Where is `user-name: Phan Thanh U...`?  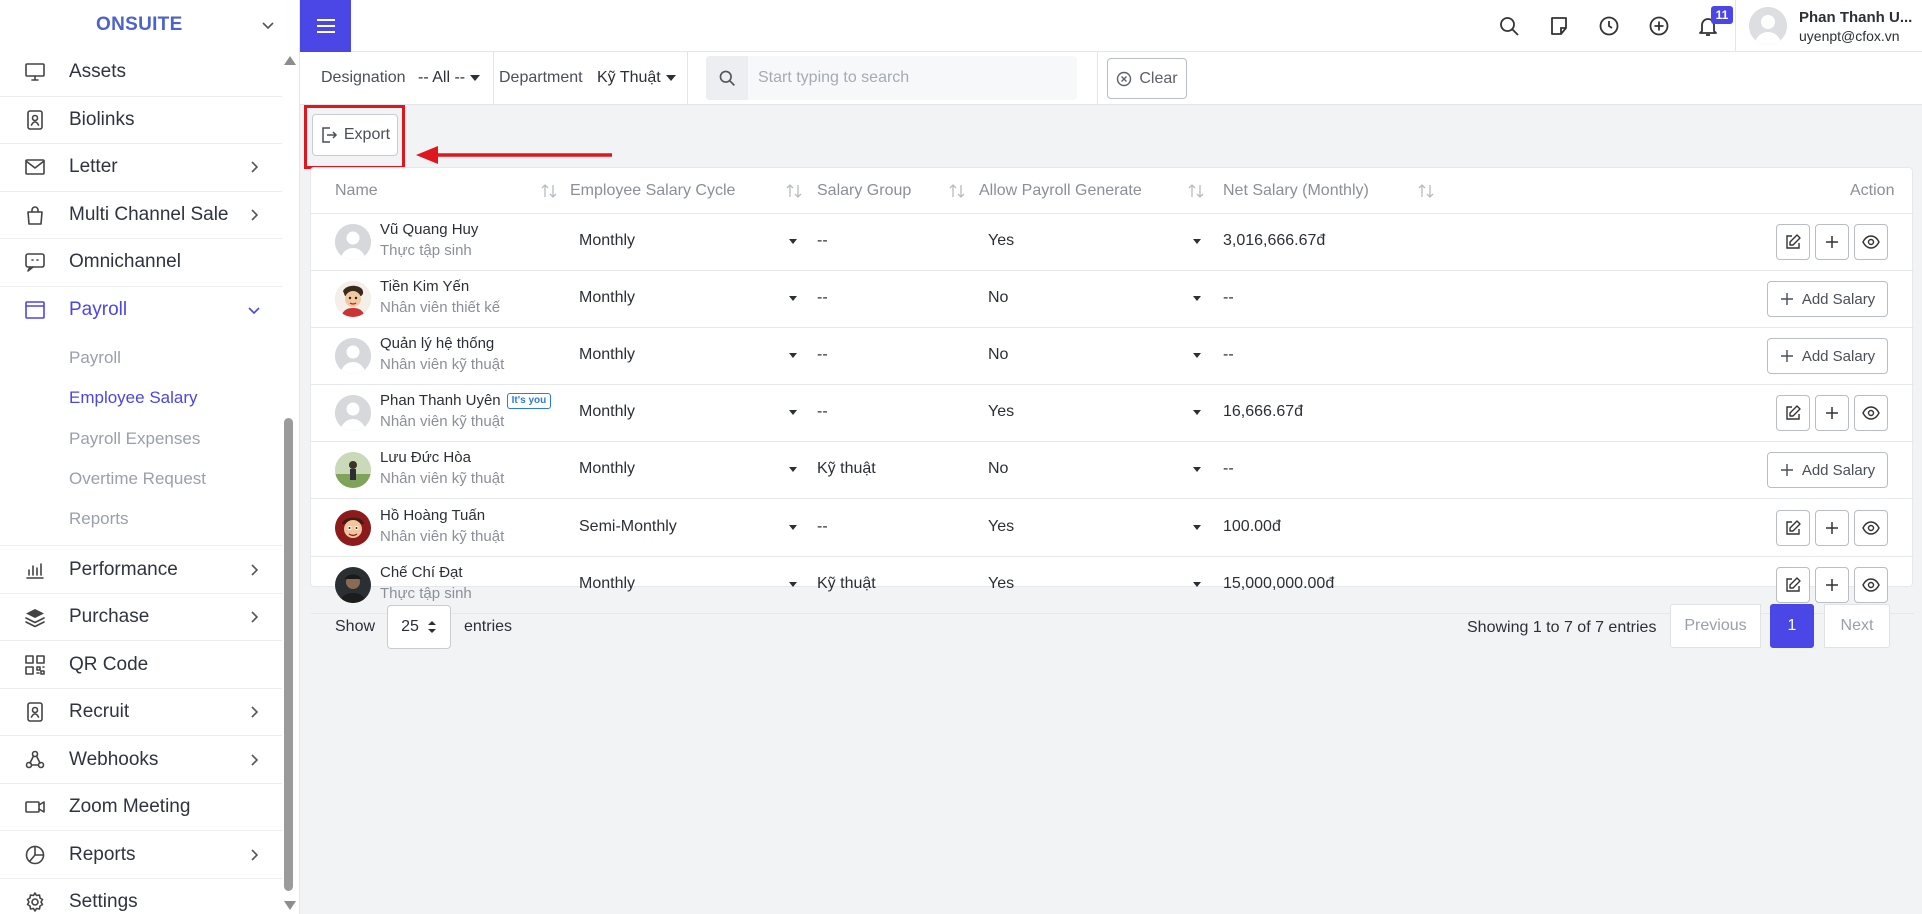 user-name: Phan Thanh U... is located at coordinates (1855, 17).